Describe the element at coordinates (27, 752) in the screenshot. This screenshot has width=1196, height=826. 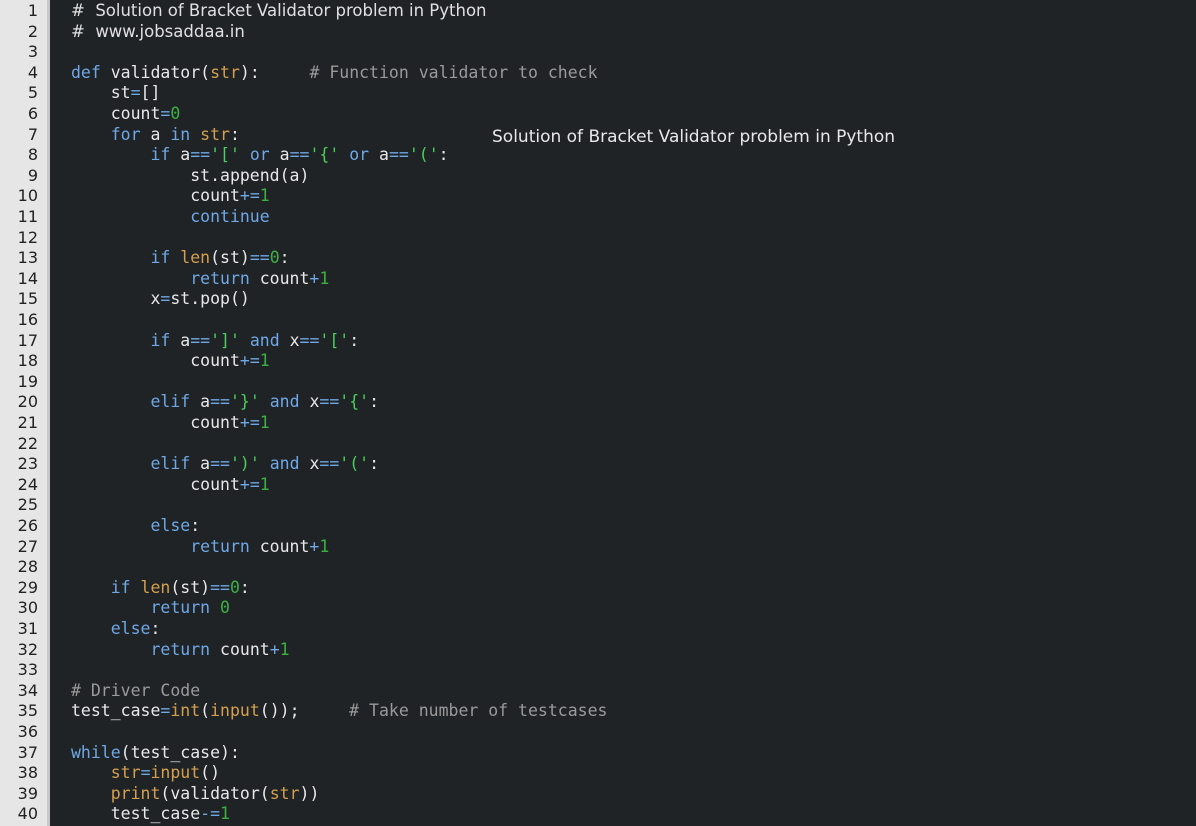
I see `line-number: 37` at that location.